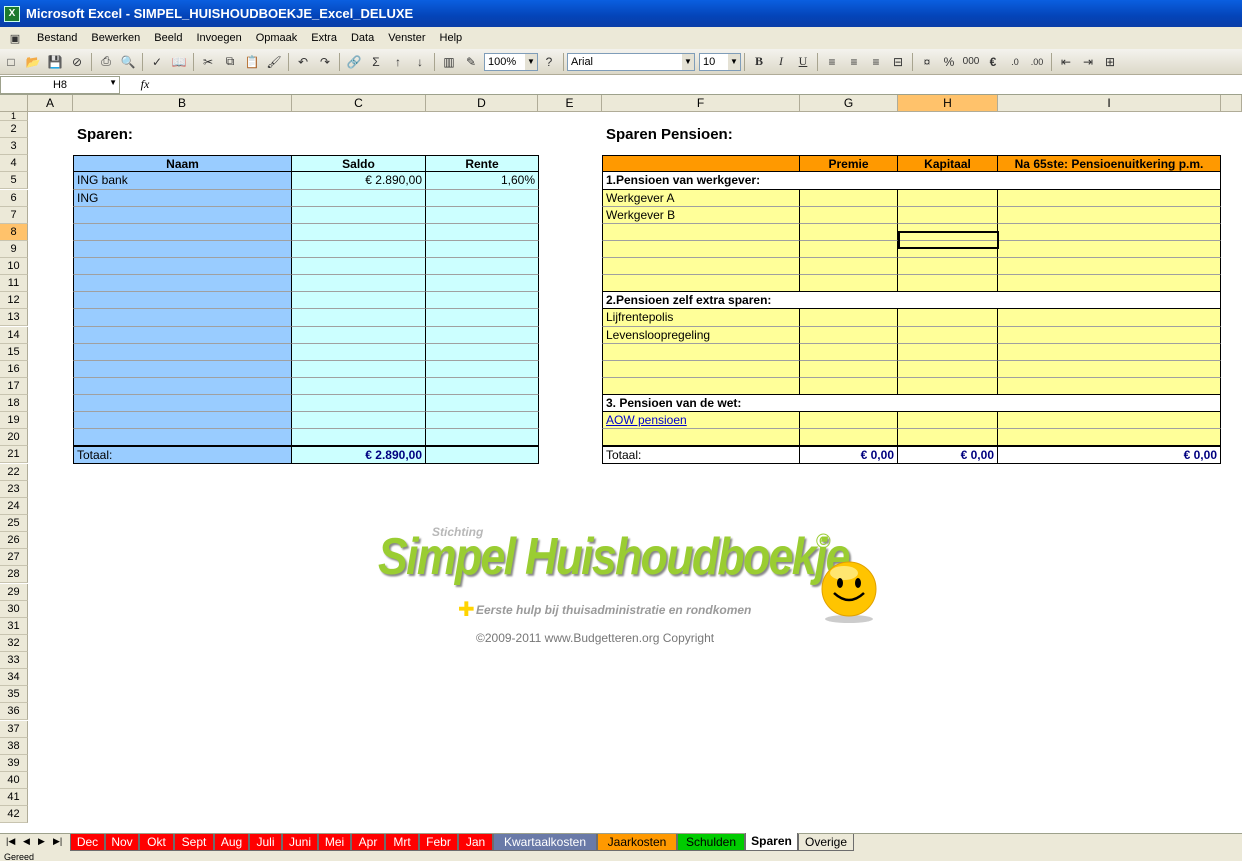 This screenshot has width=1242, height=861. I want to click on column-header-b: B, so click(182, 103).